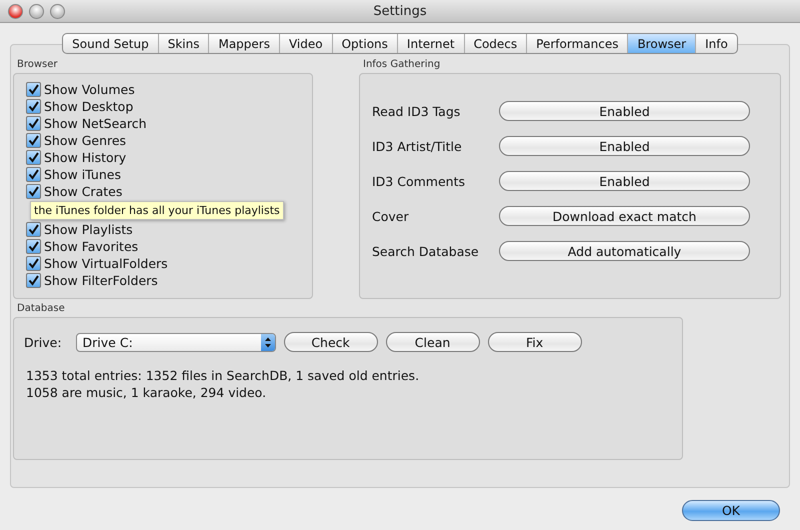 This screenshot has width=800, height=530. I want to click on checkbox-label: Show FilterFolders, so click(101, 280).